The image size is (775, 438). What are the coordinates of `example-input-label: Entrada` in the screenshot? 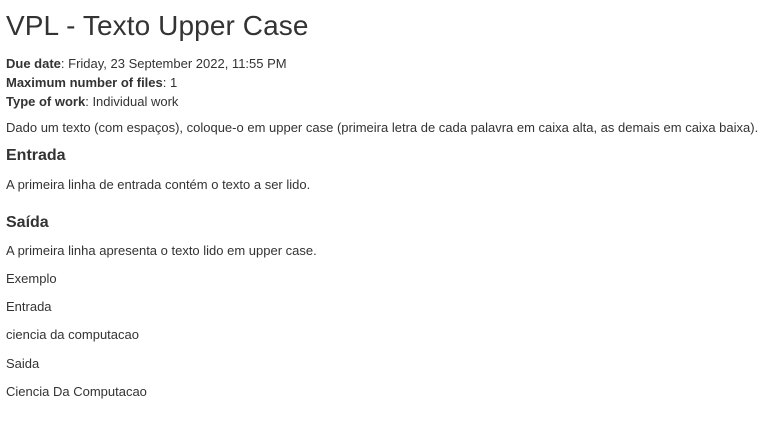 It's located at (29, 306).